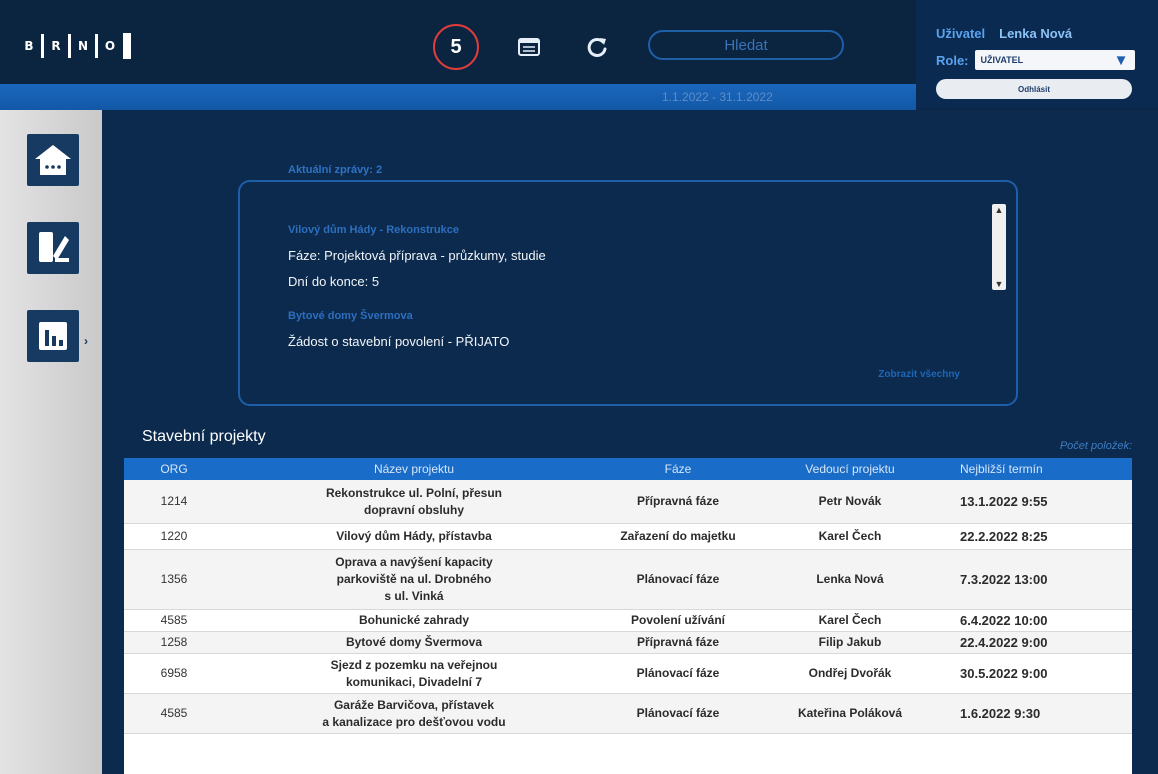 The width and height of the screenshot is (1158, 774). Describe the element at coordinates (83, 46) in the screenshot. I see `logo-letter: N` at that location.